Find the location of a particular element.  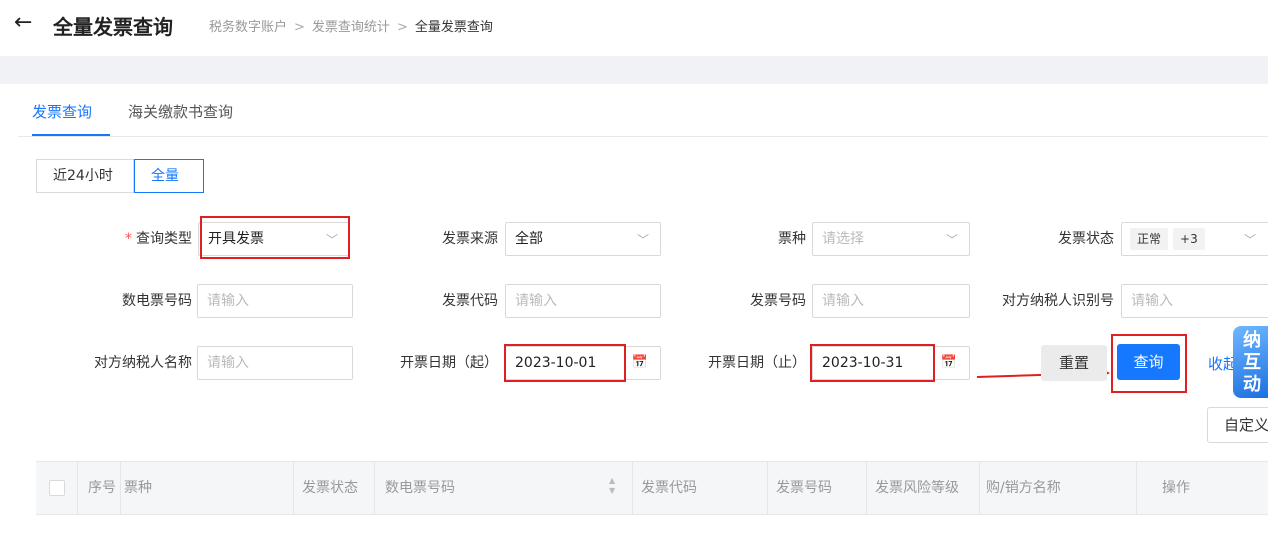

select-all-checkbox is located at coordinates (57, 488).